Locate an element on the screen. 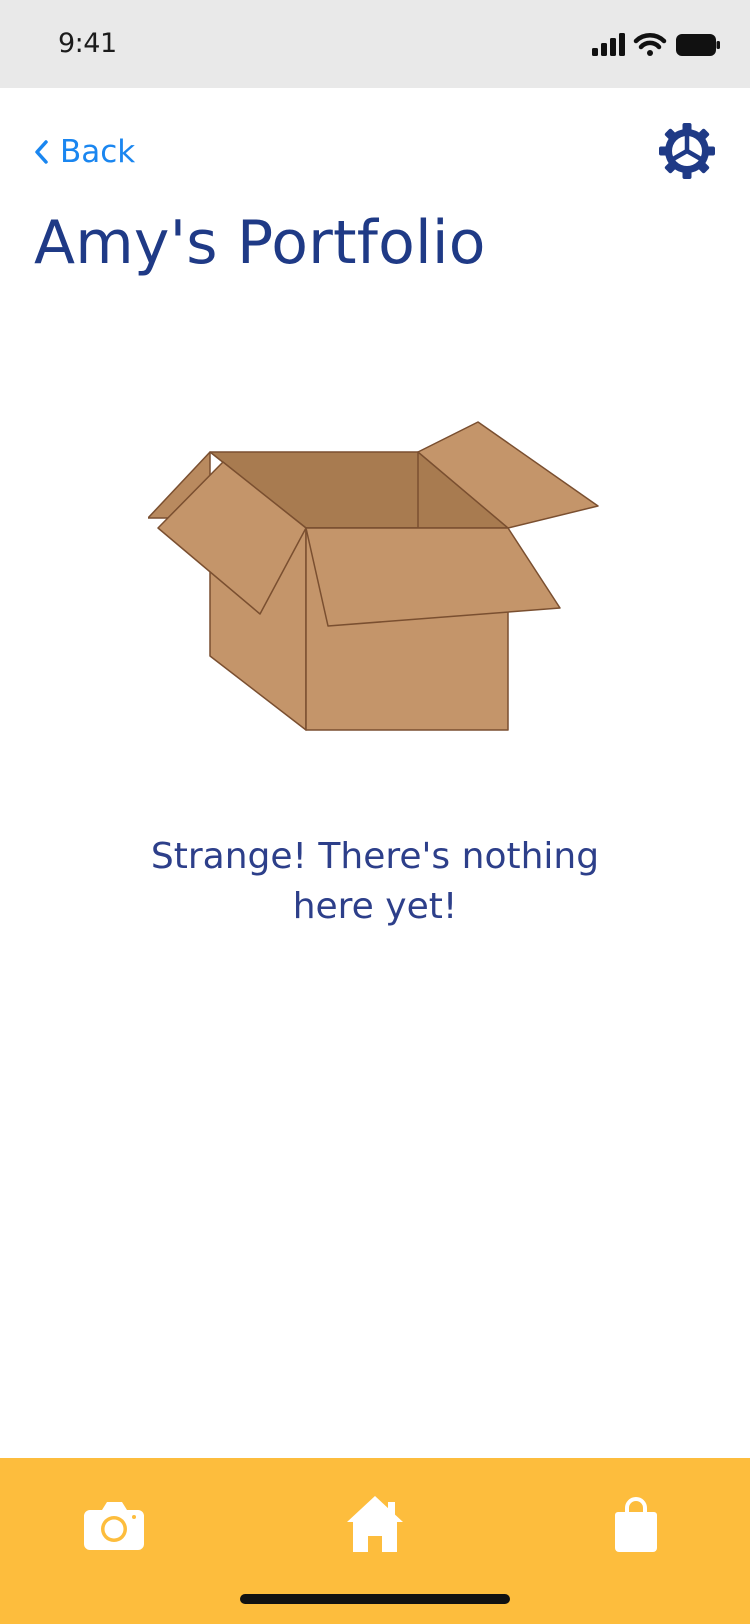  camera-icon is located at coordinates (114, 1526).